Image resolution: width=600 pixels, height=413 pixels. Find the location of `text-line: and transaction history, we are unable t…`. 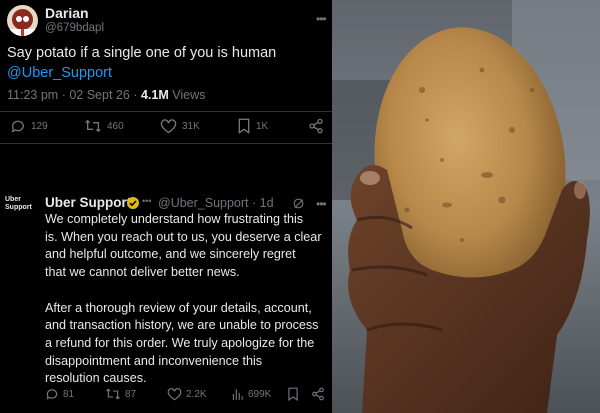

text-line: and transaction history, we are unable t… is located at coordinates (182, 325).